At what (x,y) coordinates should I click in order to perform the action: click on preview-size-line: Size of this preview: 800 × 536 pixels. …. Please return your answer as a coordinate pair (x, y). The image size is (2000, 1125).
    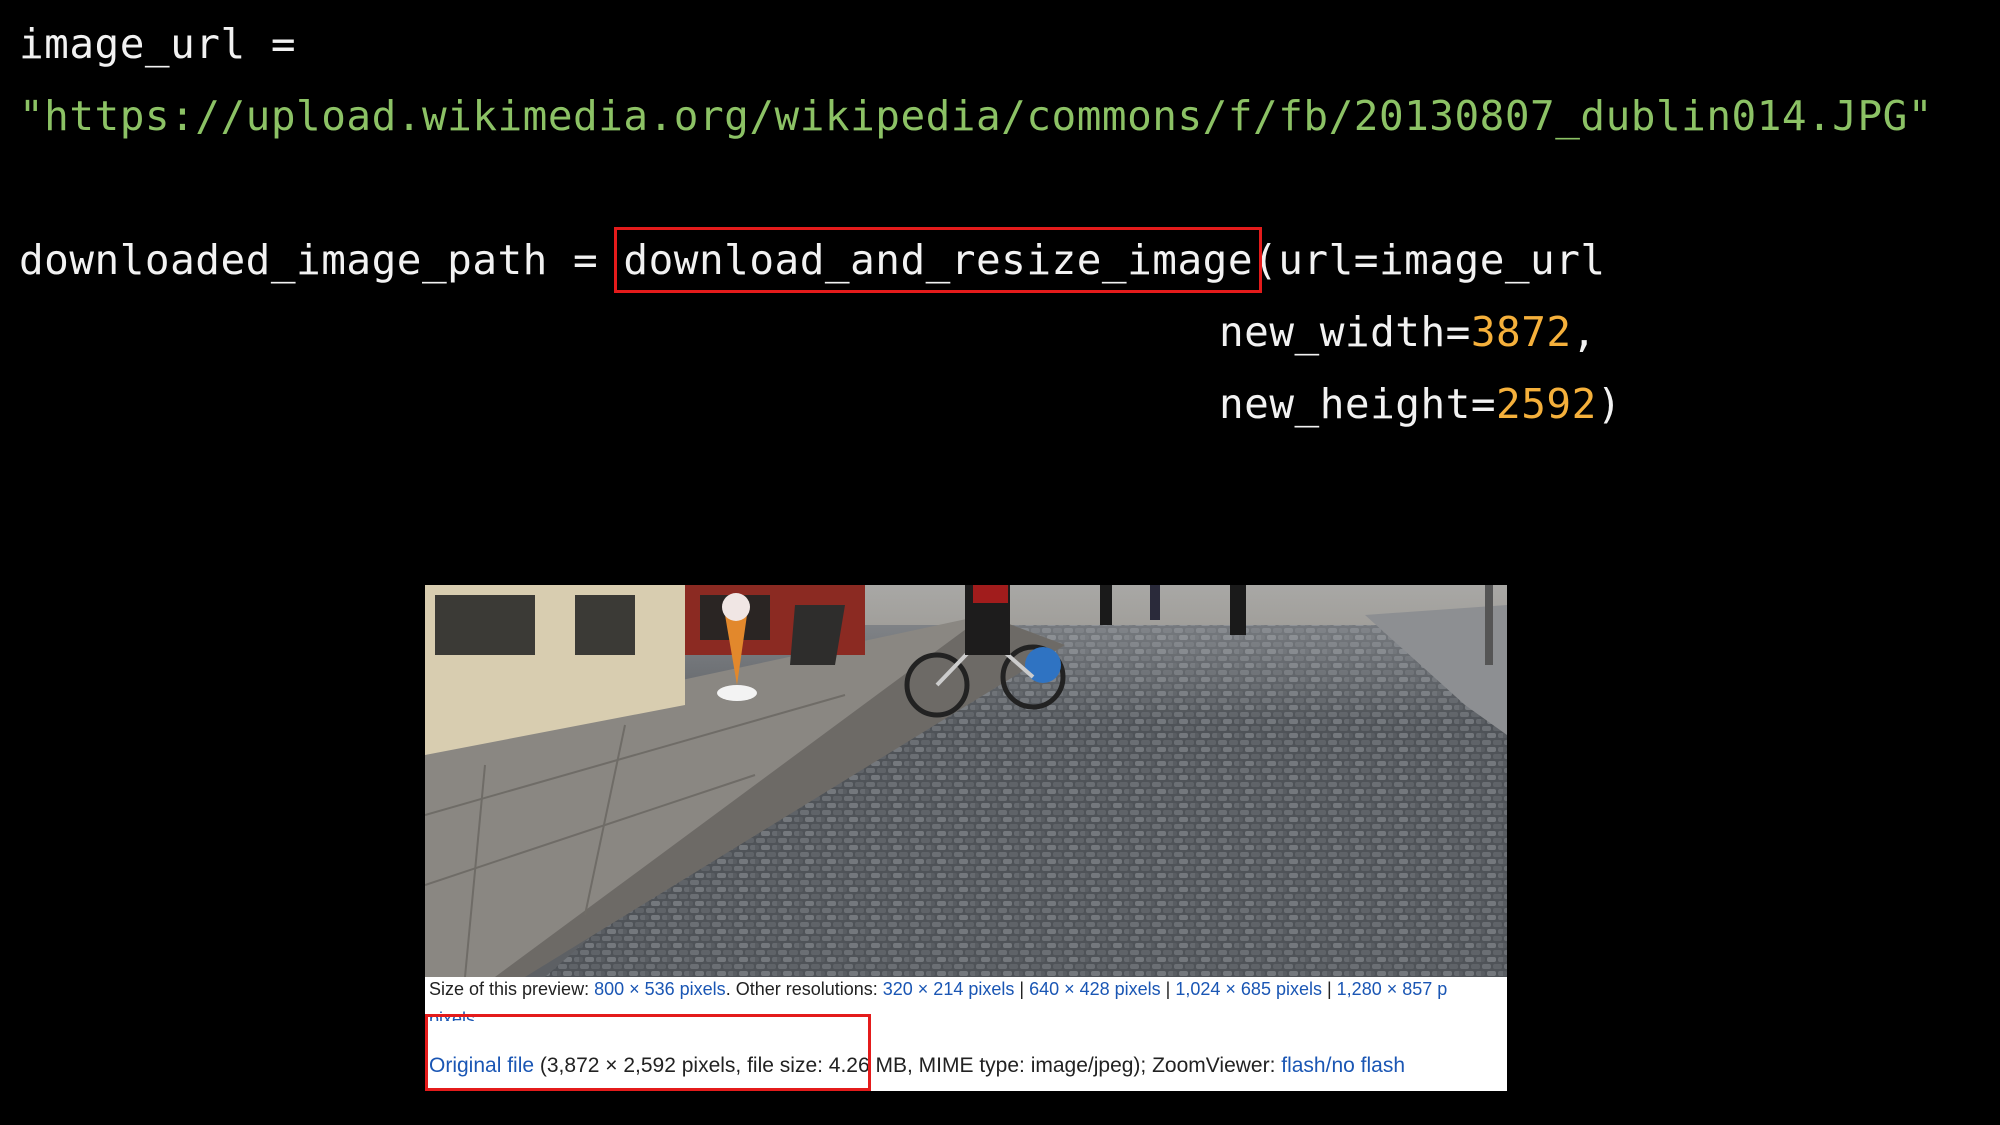
    Looking at the image, I should click on (938, 989).